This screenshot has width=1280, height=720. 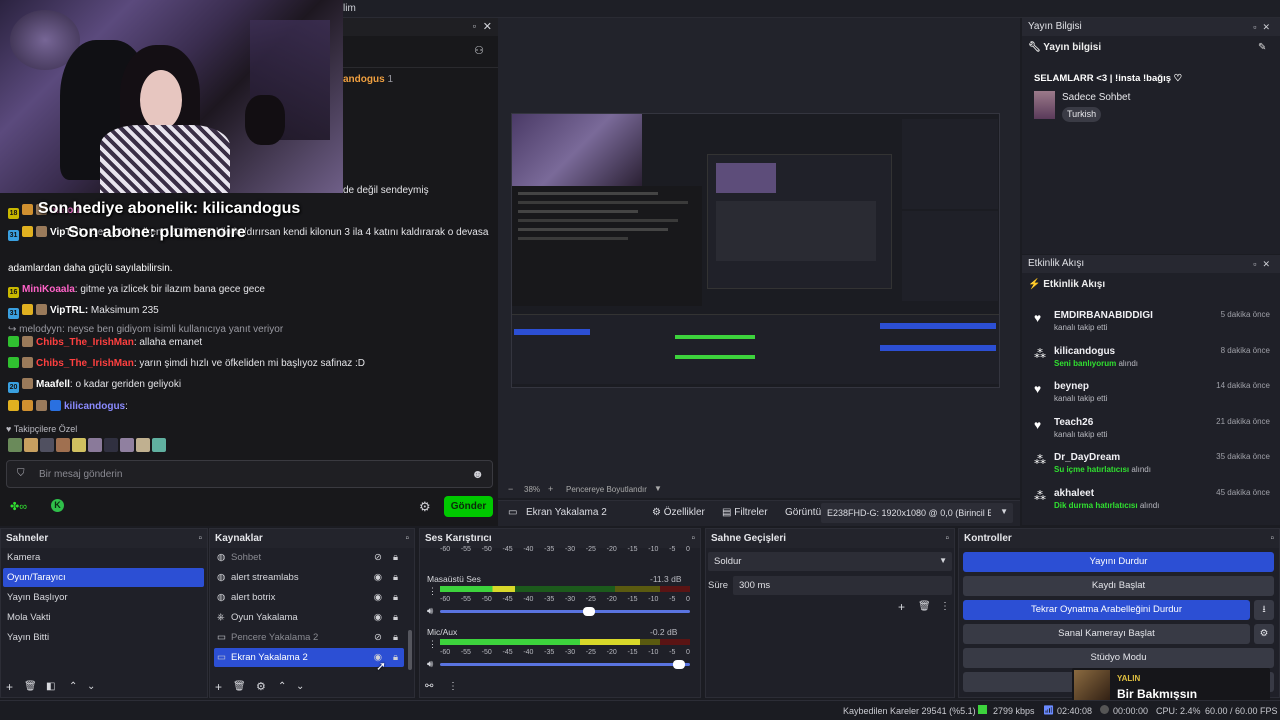 I want to click on users-icon: ⚇, so click(x=479, y=50).